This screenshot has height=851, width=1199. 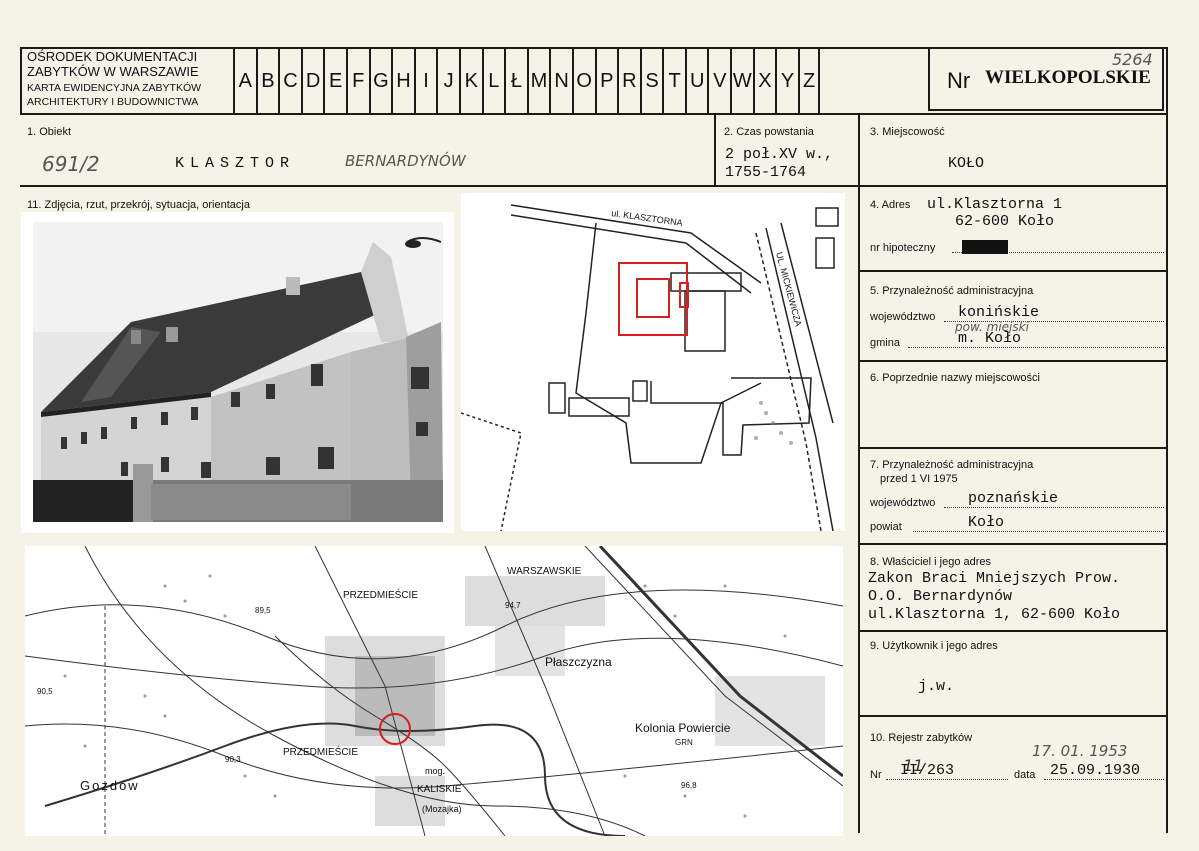 What do you see at coordinates (907, 132) in the screenshot?
I see `miejscowosc-label: 3. Miejscowość` at bounding box center [907, 132].